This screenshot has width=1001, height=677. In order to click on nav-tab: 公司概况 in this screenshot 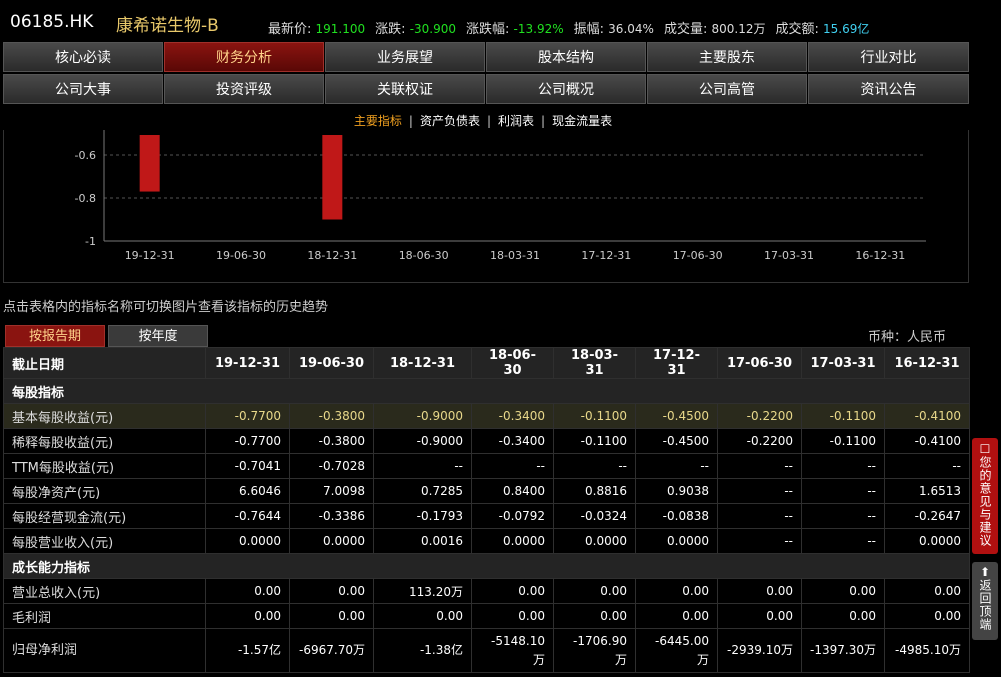, I will do `click(566, 89)`.